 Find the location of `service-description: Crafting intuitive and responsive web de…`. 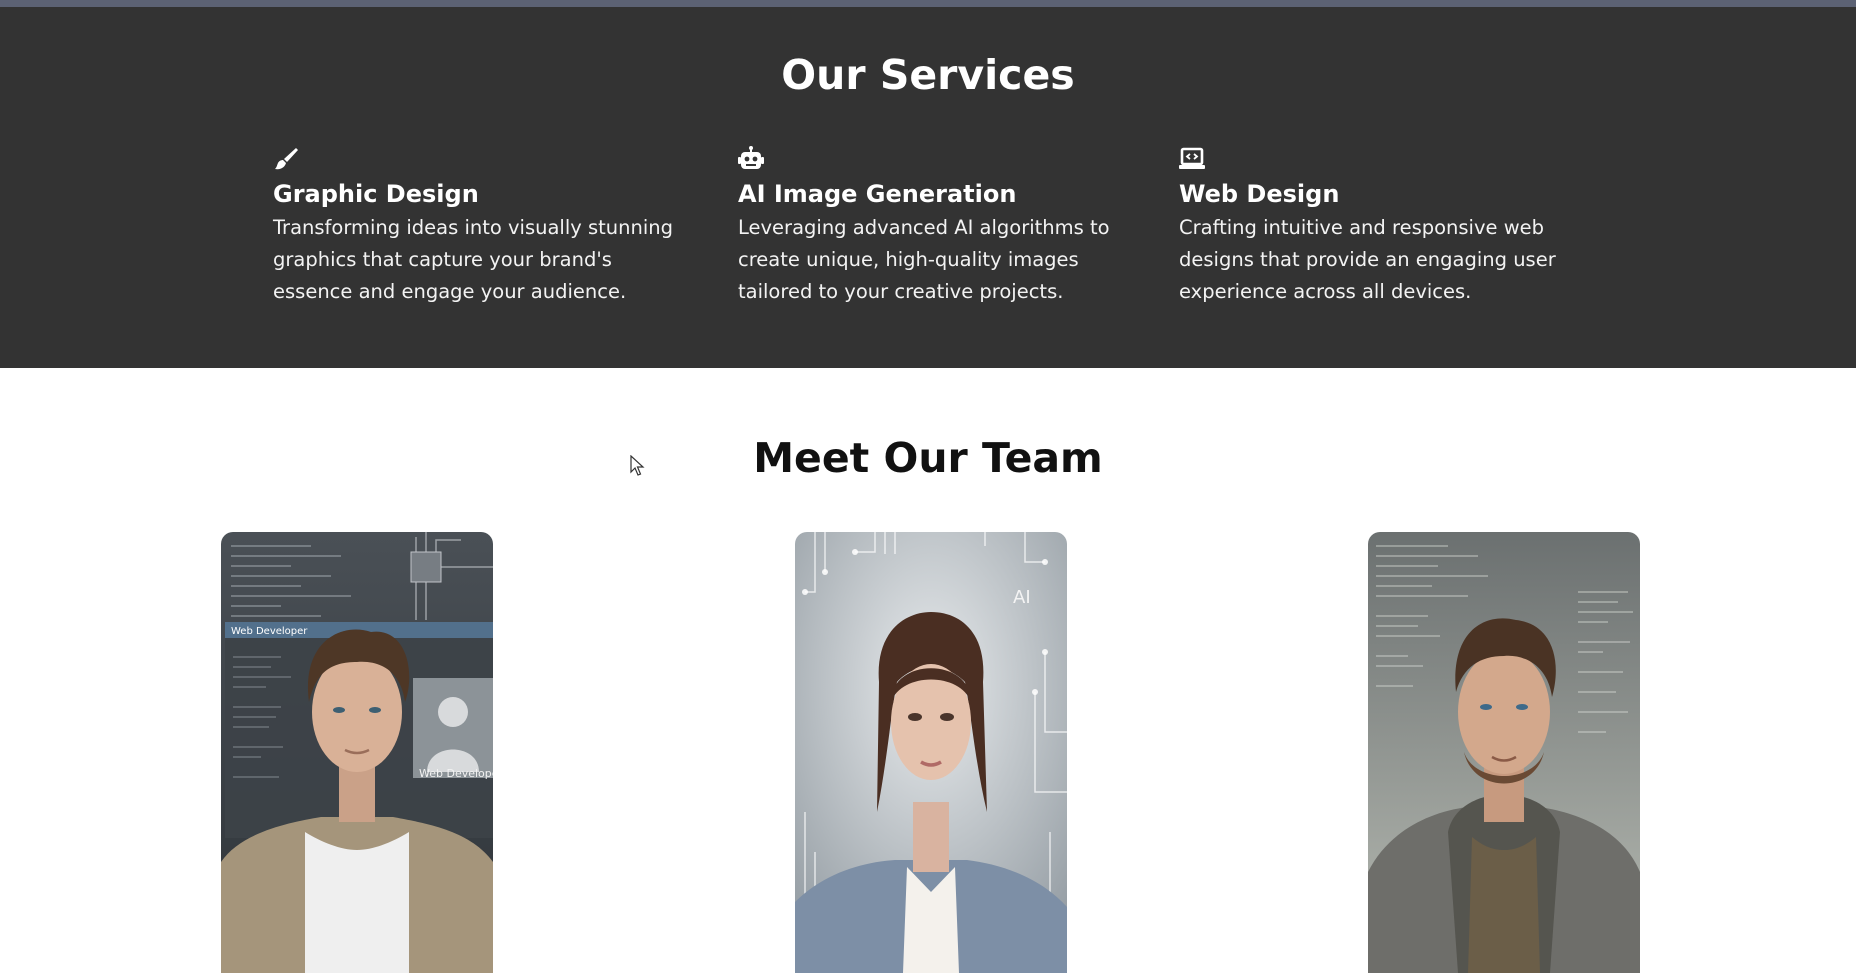

service-description: Crafting intuitive and responsive web de… is located at coordinates (1367, 259).